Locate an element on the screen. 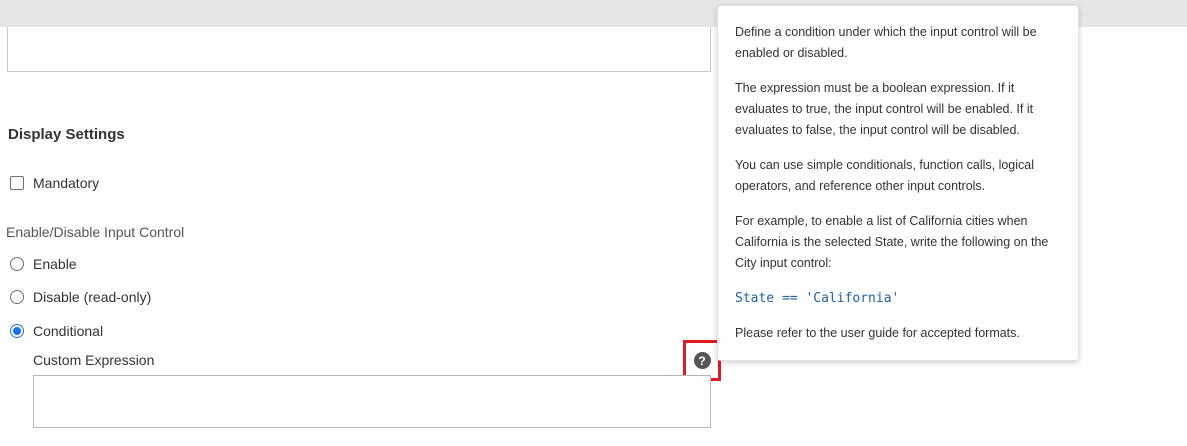 The image size is (1187, 446). radio-conditional-circle is located at coordinates (17, 331).